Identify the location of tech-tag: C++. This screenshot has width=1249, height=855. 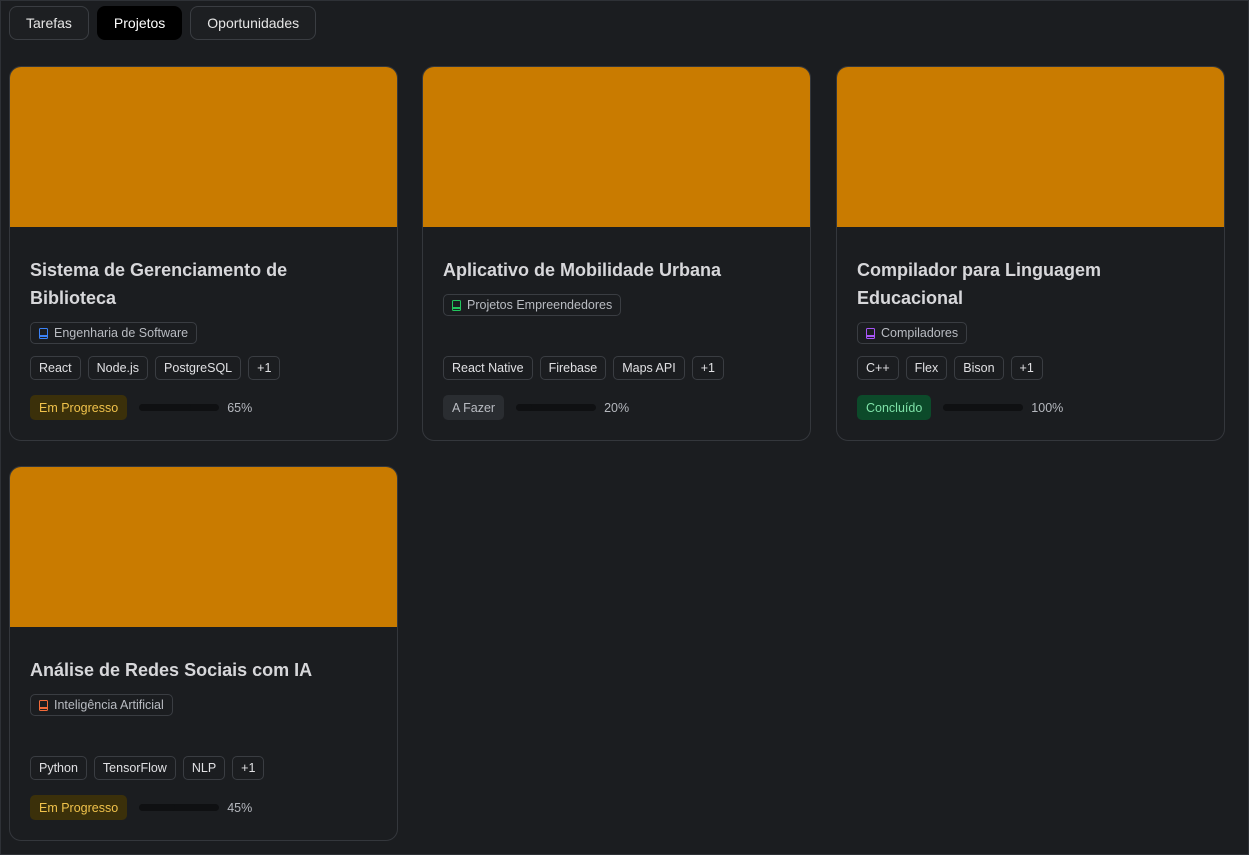
(878, 368).